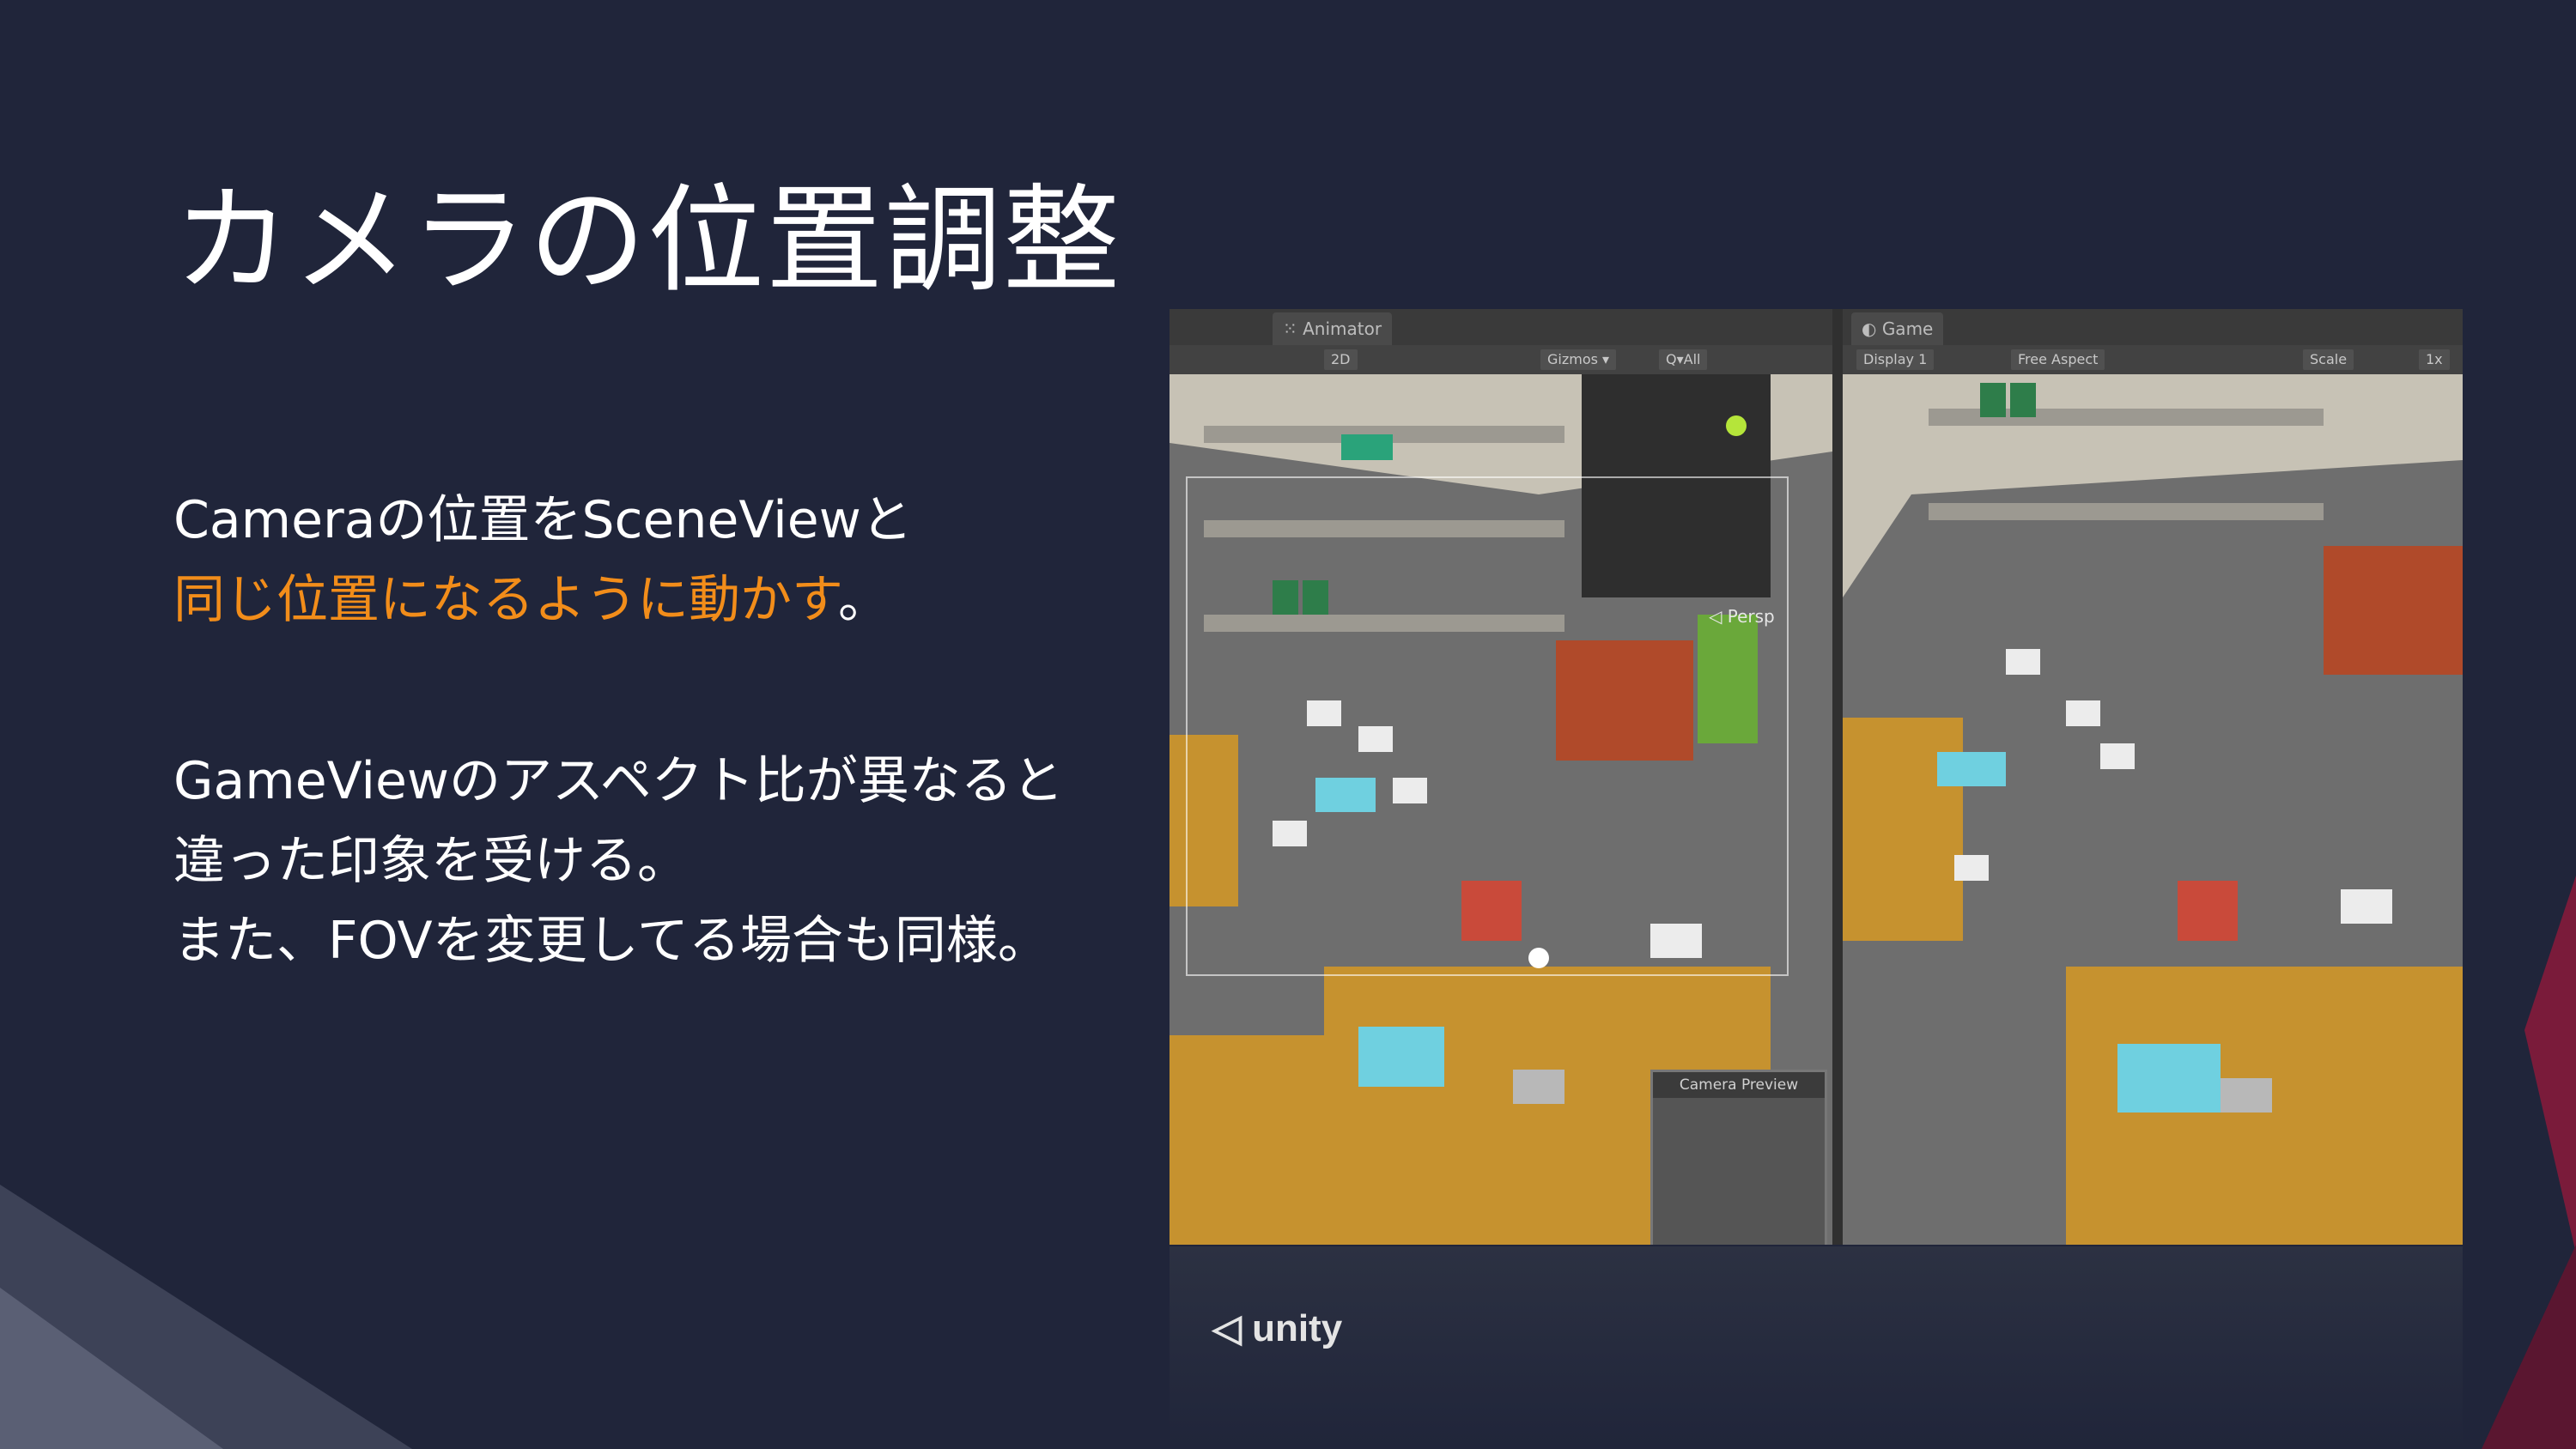  What do you see at coordinates (1816, 1347) in the screenshot?
I see `screenshot-reflection: ◁ unity` at bounding box center [1816, 1347].